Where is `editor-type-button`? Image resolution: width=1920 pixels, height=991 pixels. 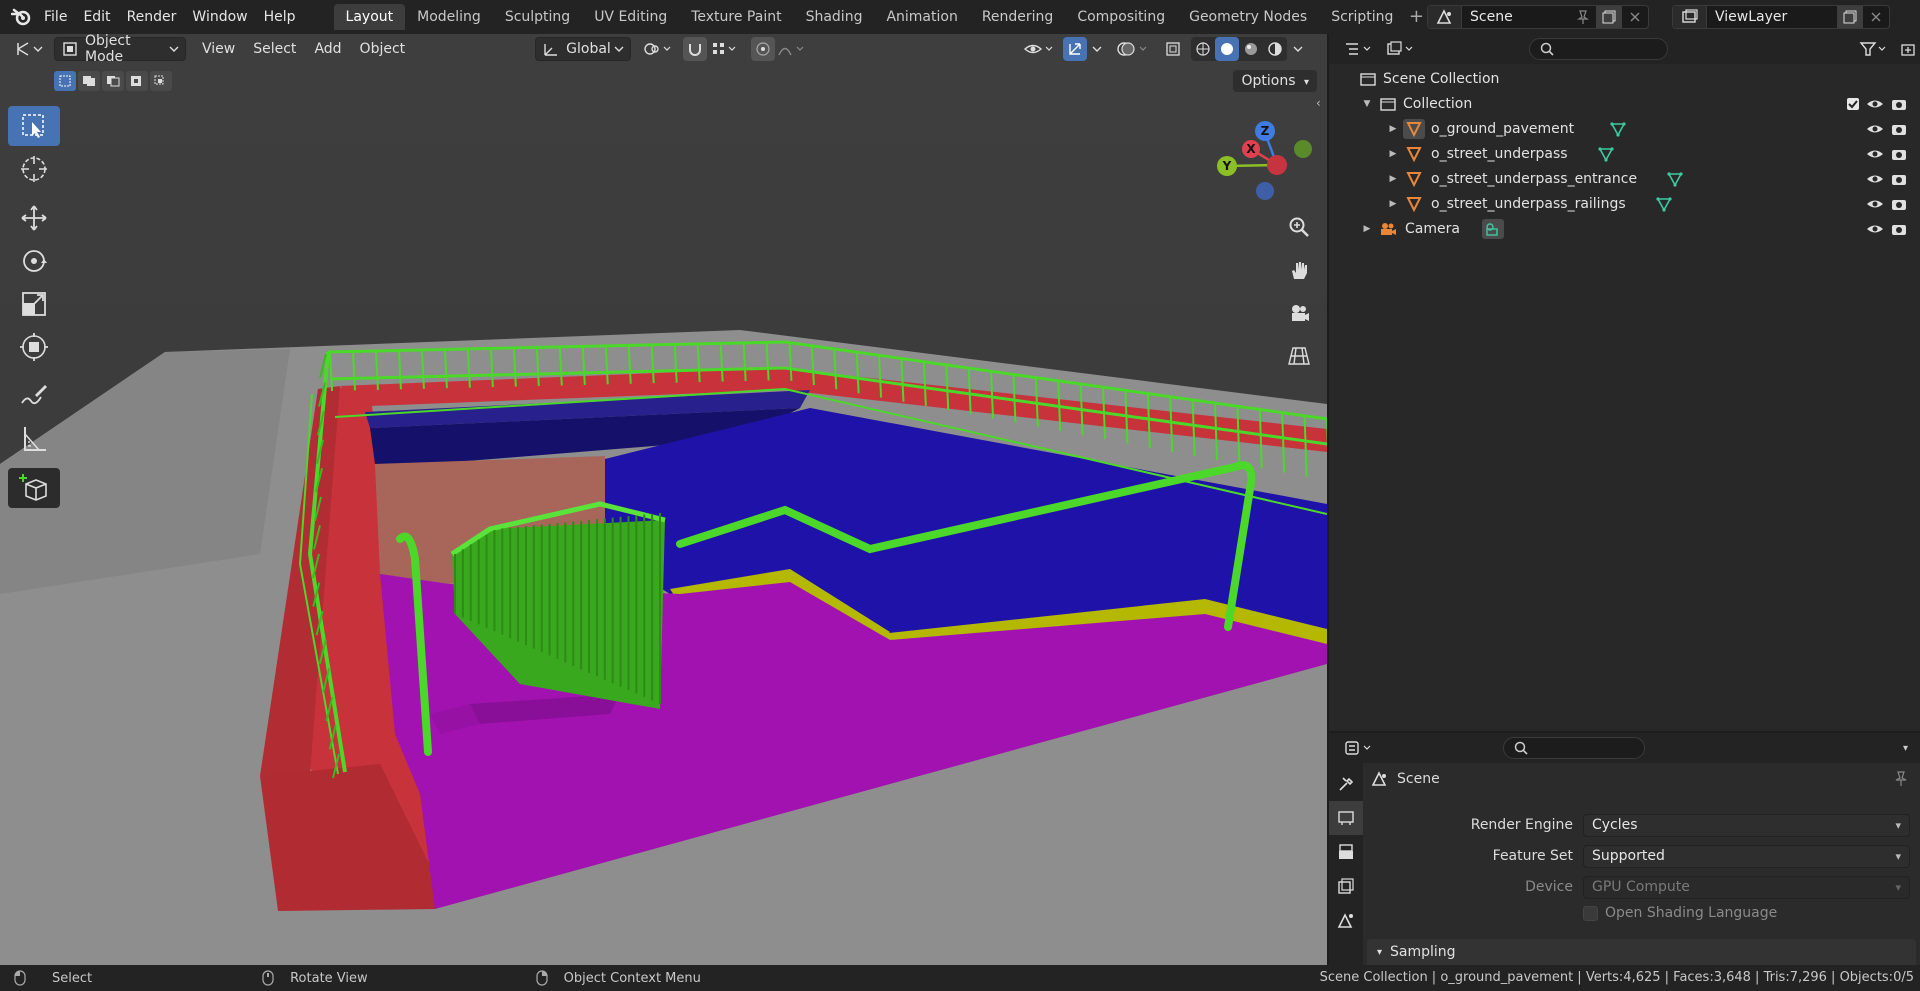
editor-type-button is located at coordinates (29, 49).